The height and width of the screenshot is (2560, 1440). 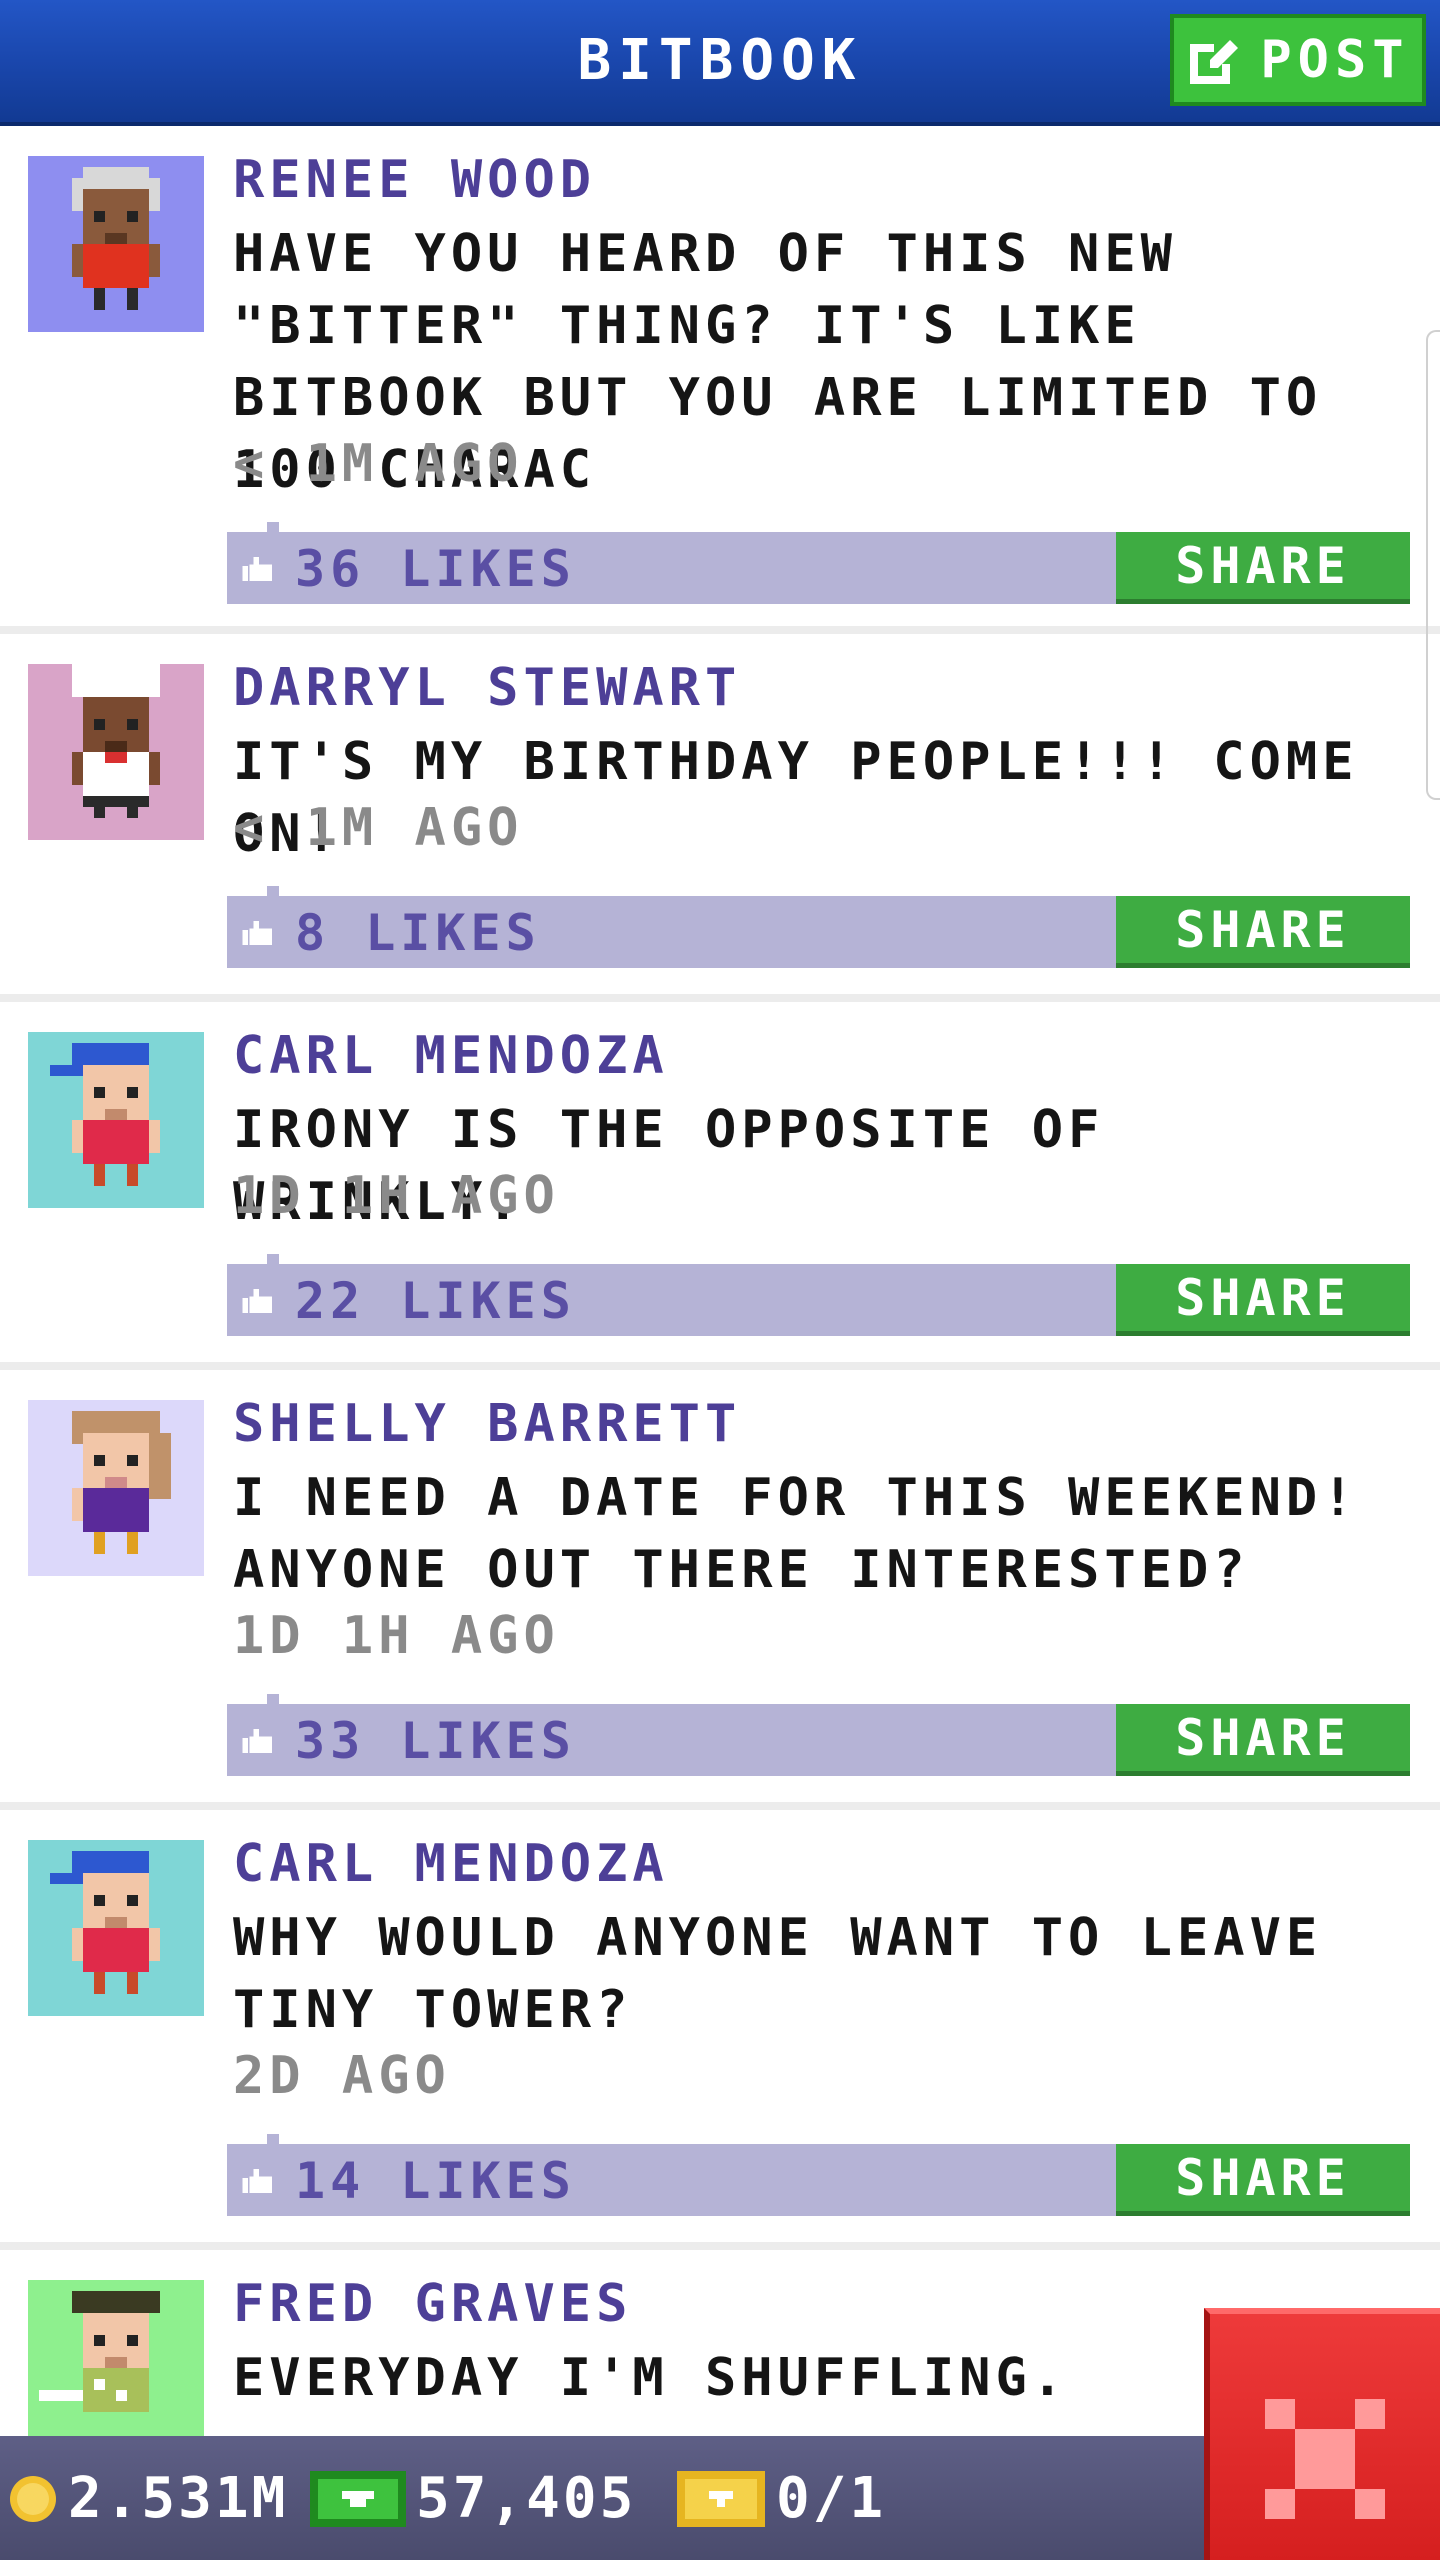 What do you see at coordinates (1214, 62) in the screenshot?
I see `edit-icon` at bounding box center [1214, 62].